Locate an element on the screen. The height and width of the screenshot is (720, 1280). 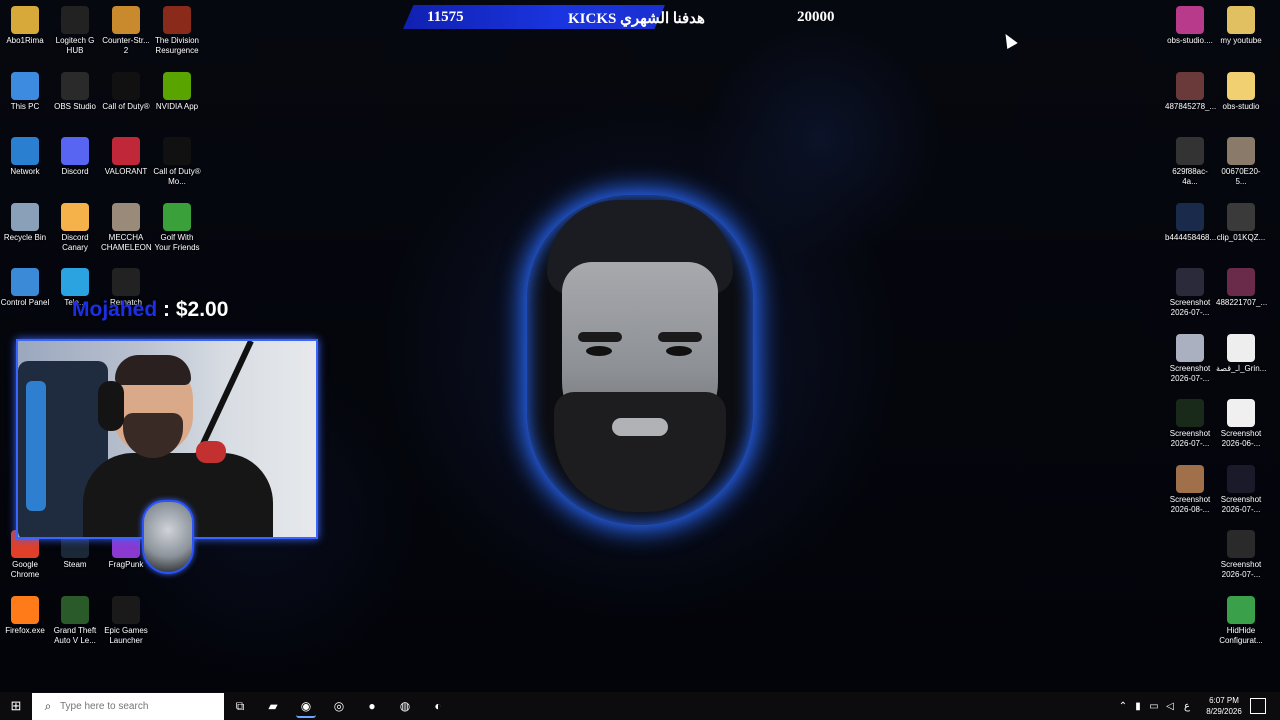
clock-time: 6:07 PM is located at coordinates (1224, 700).